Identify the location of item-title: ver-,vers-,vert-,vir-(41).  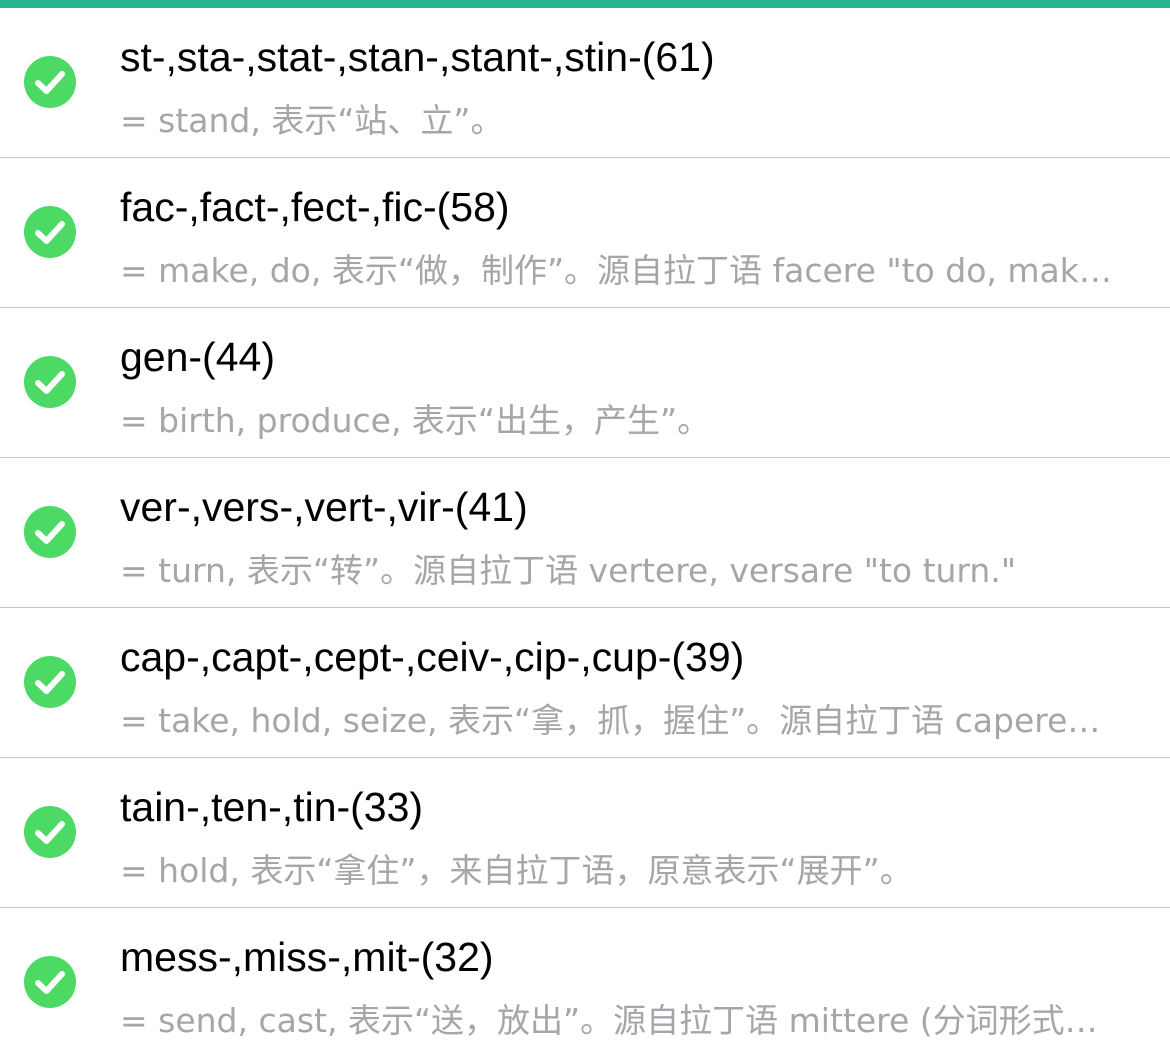
(324, 507).